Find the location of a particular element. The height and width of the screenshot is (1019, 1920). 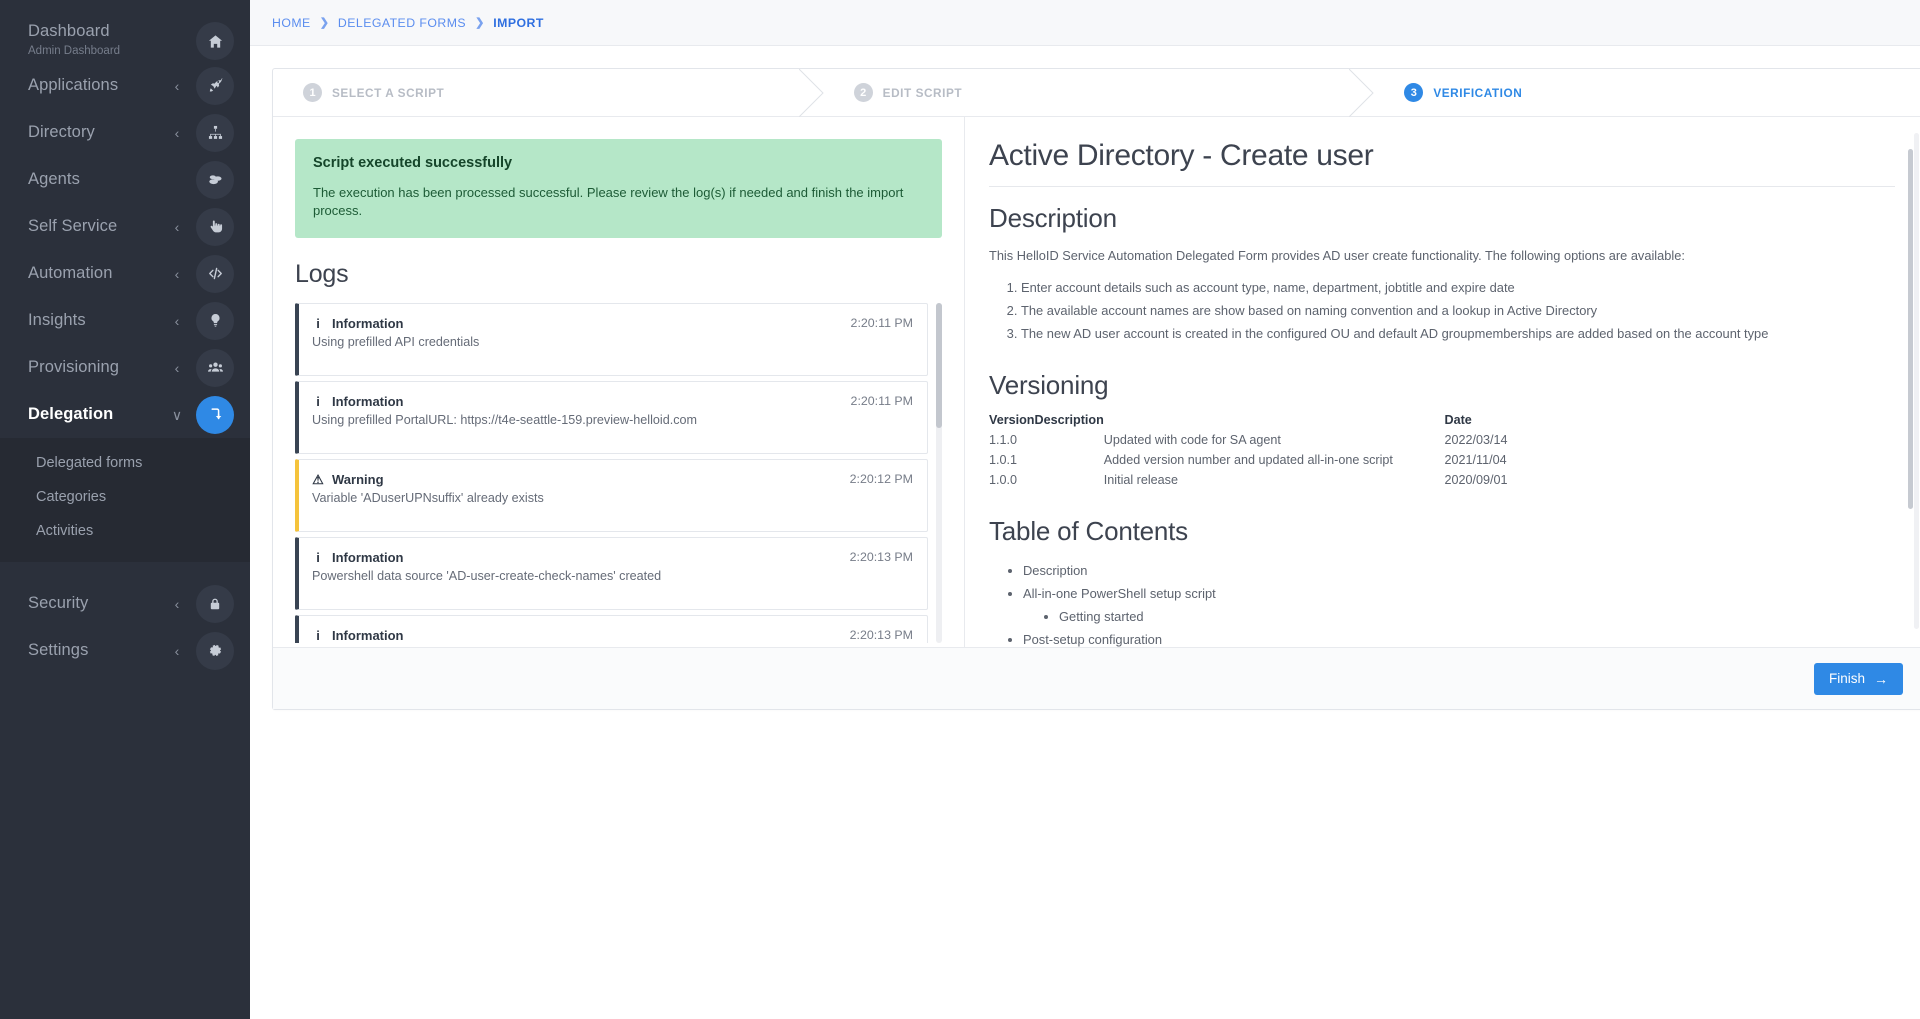

sidebar-item-label: Applications is located at coordinates (73, 85).